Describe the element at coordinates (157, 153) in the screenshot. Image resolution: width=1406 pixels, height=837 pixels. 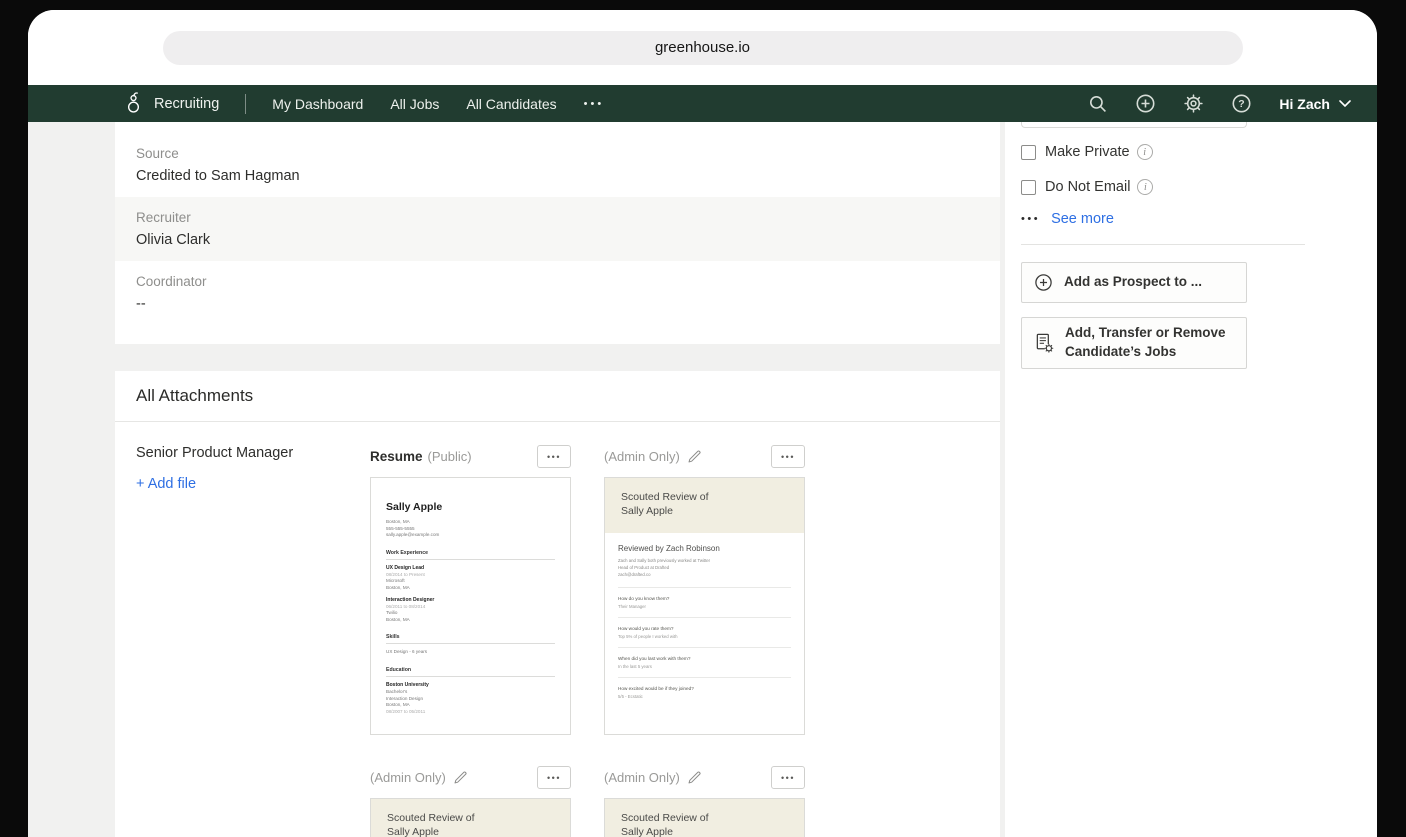
I see `source-label: Source` at that location.